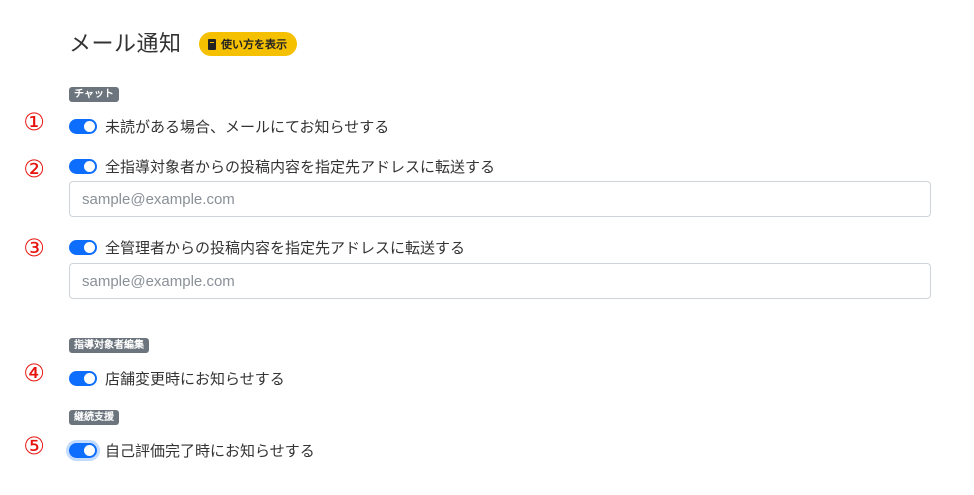 This screenshot has width=974, height=495. I want to click on setting-label: 未読がある場合、メールにてお知らせする, so click(247, 127).